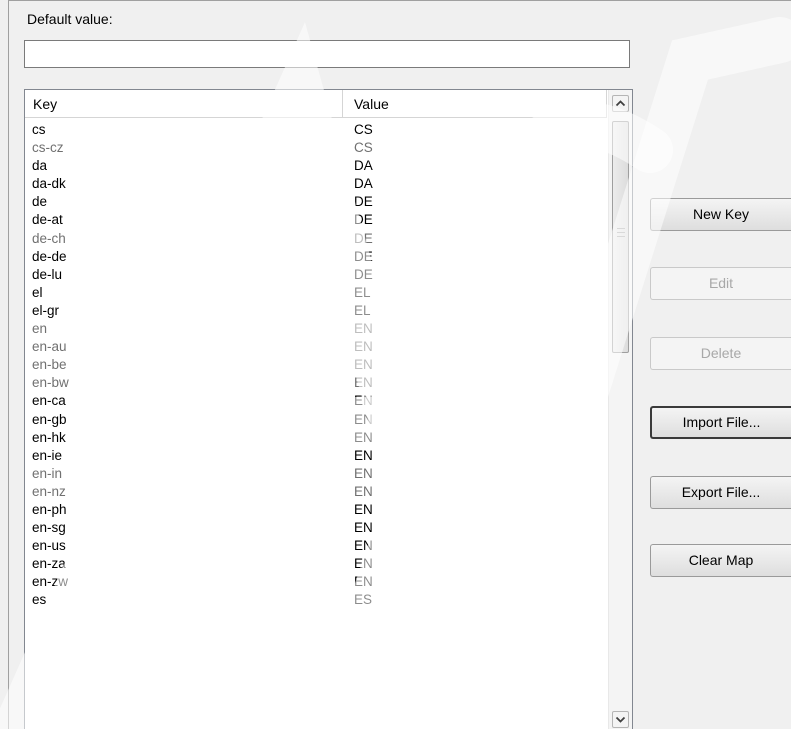  I want to click on table-row: en-sg EN, so click(316, 528).